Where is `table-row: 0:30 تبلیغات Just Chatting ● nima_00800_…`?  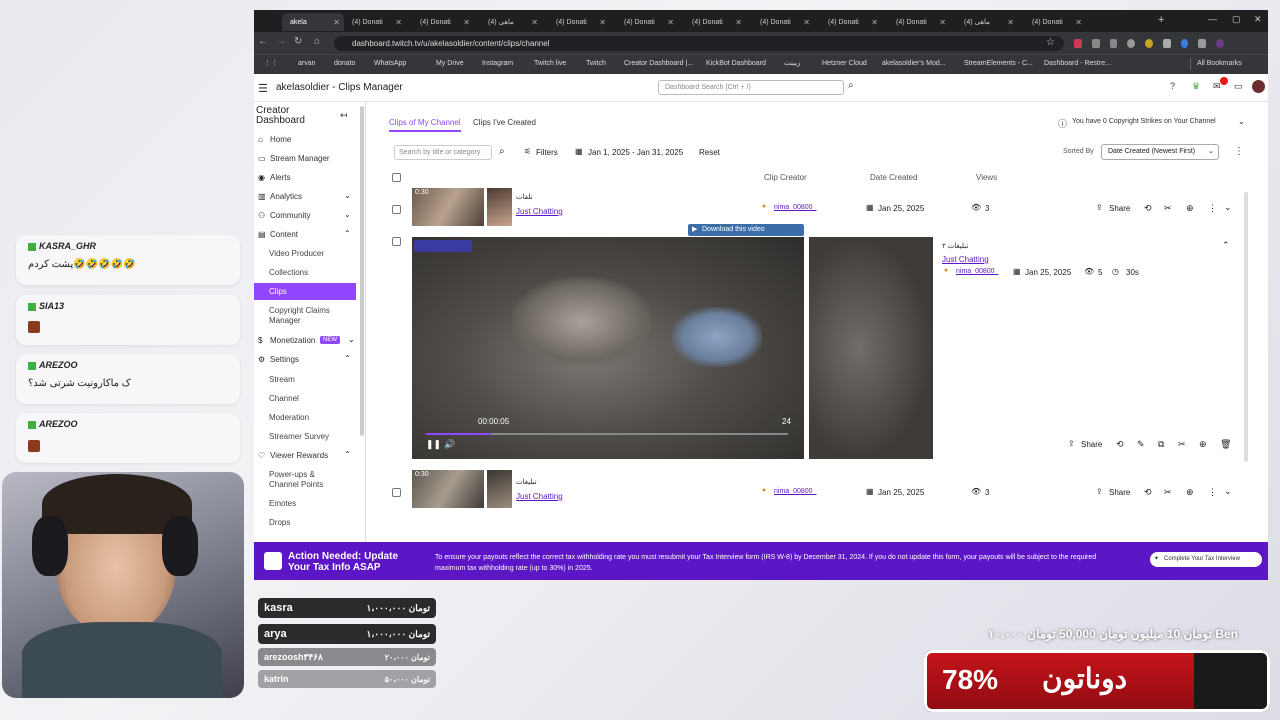 table-row: 0:30 تبلیغات Just Chatting ● nima_00800_… is located at coordinates (808, 490).